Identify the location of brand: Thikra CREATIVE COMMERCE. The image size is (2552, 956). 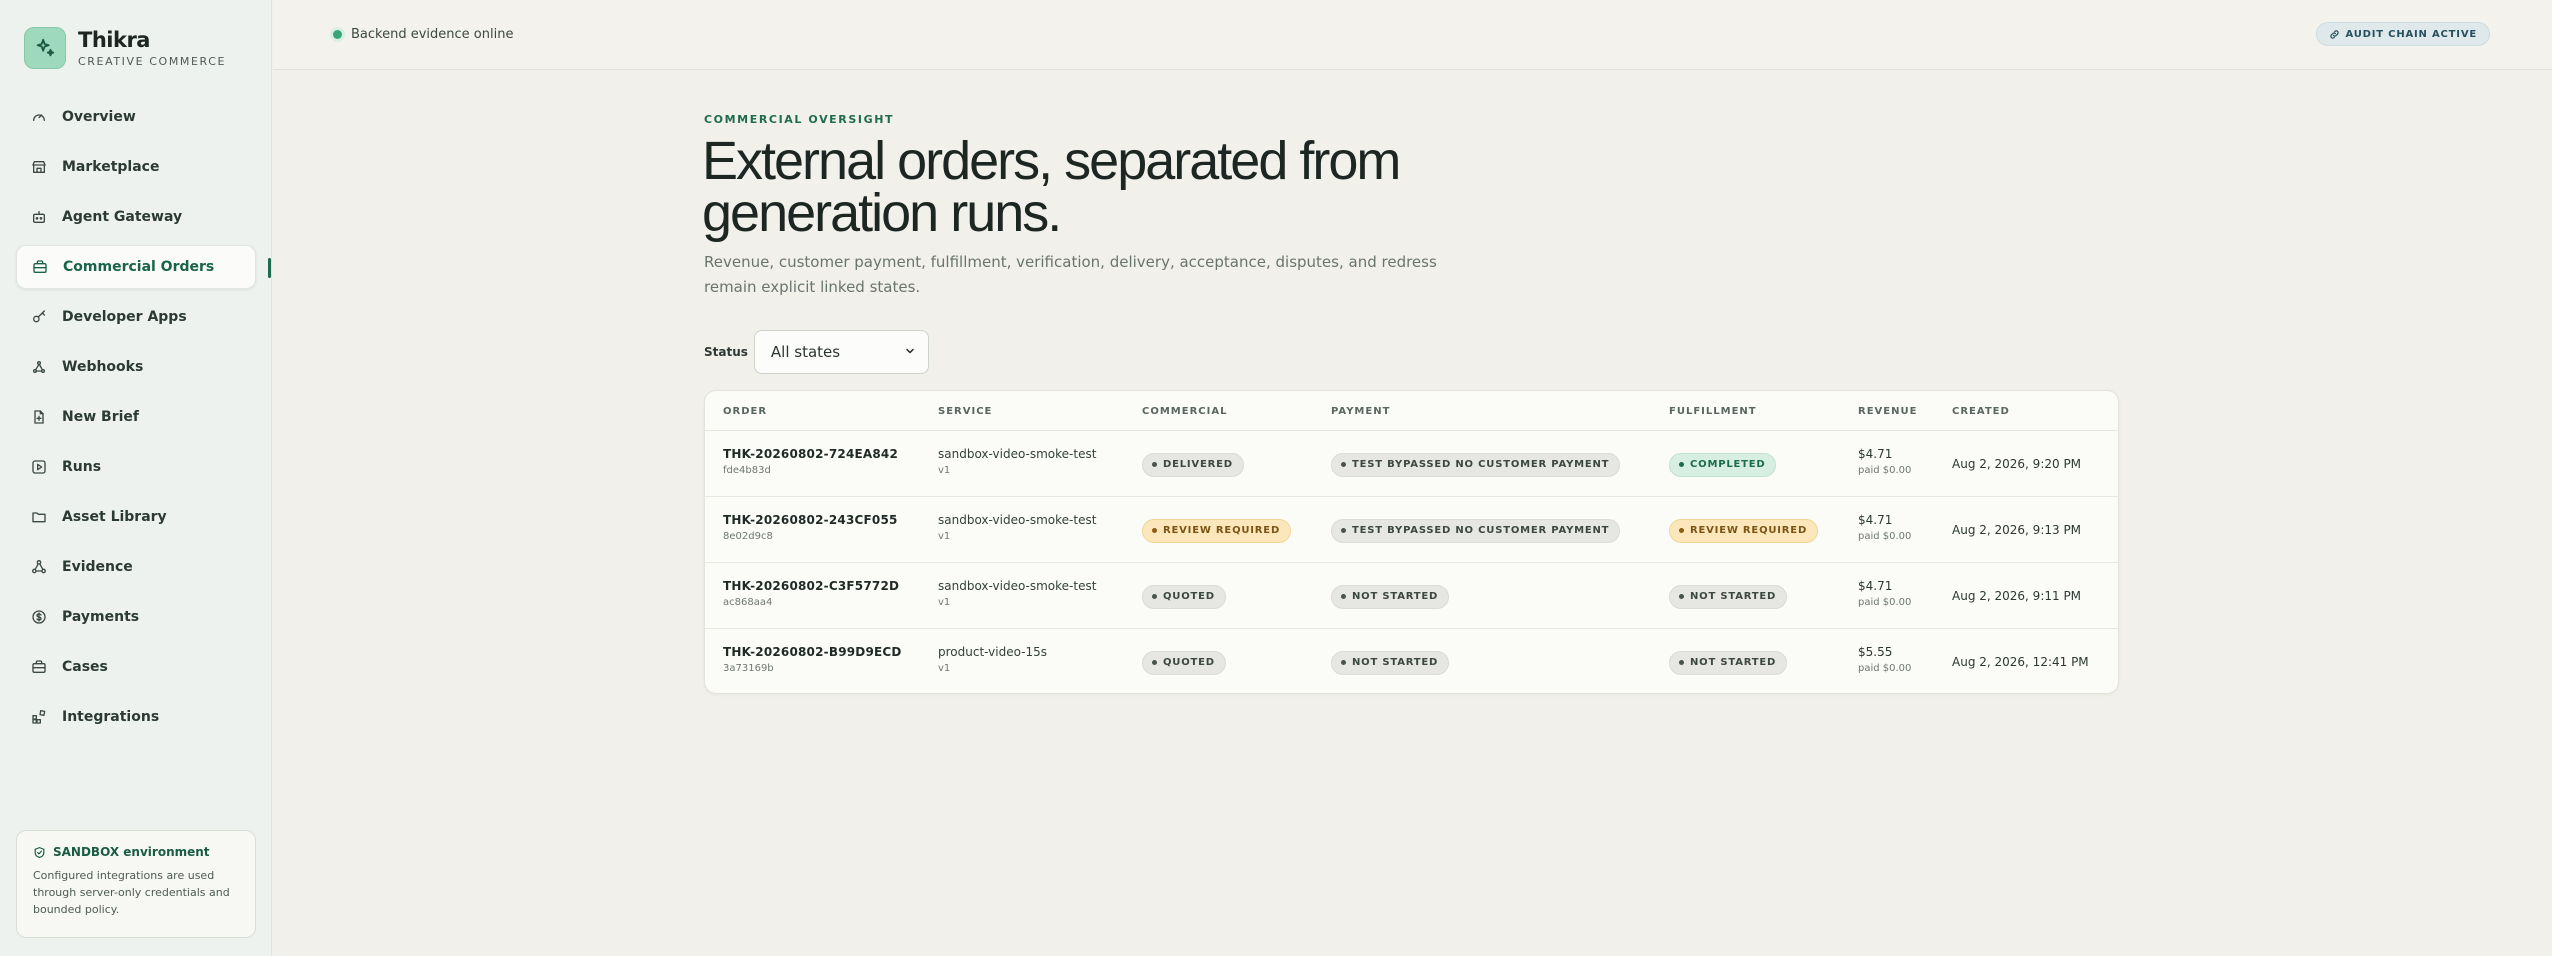
(125, 48).